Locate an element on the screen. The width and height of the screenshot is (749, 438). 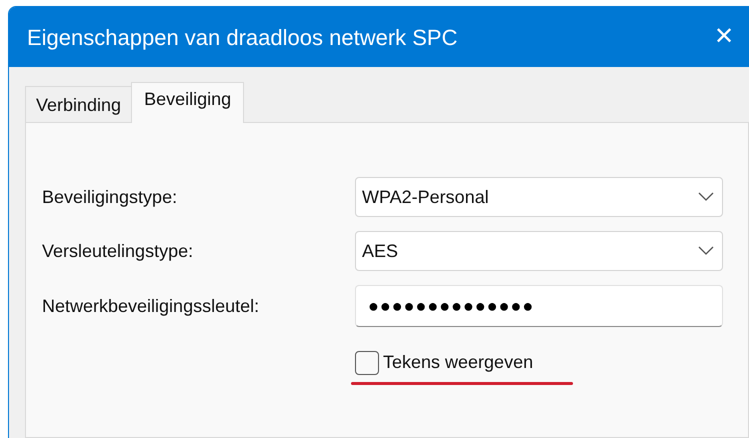
window-title: Eigenschappen van draadloos netwerk SPC is located at coordinates (242, 38).